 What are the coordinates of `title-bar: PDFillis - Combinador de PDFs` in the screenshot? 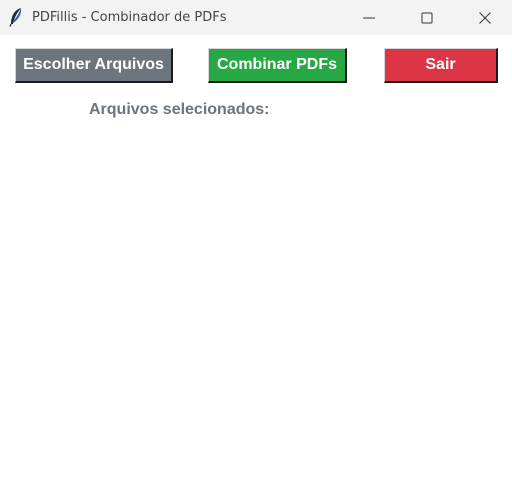 It's located at (256, 17).